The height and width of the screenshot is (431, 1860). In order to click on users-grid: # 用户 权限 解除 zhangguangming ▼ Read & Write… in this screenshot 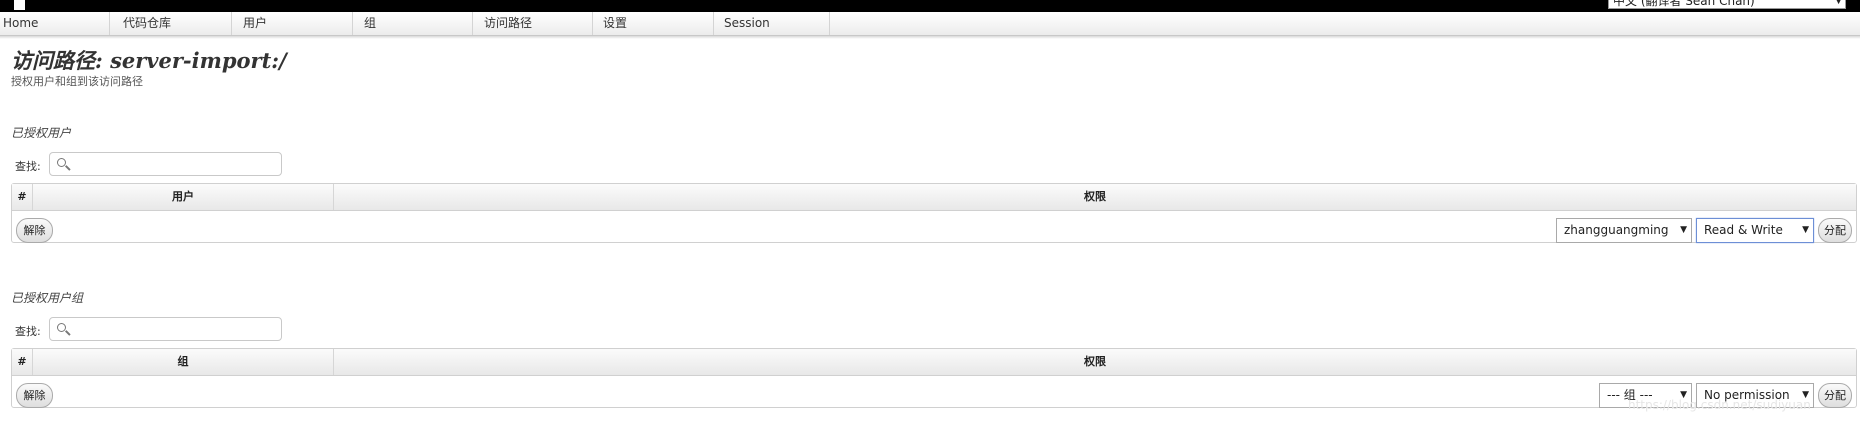, I will do `click(934, 213)`.